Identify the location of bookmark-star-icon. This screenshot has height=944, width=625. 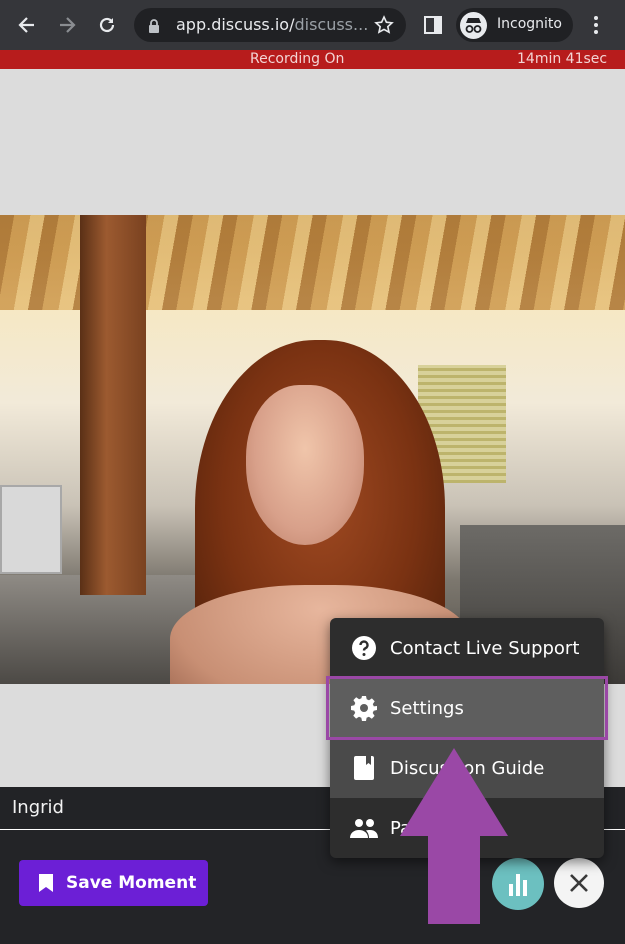
(384, 27).